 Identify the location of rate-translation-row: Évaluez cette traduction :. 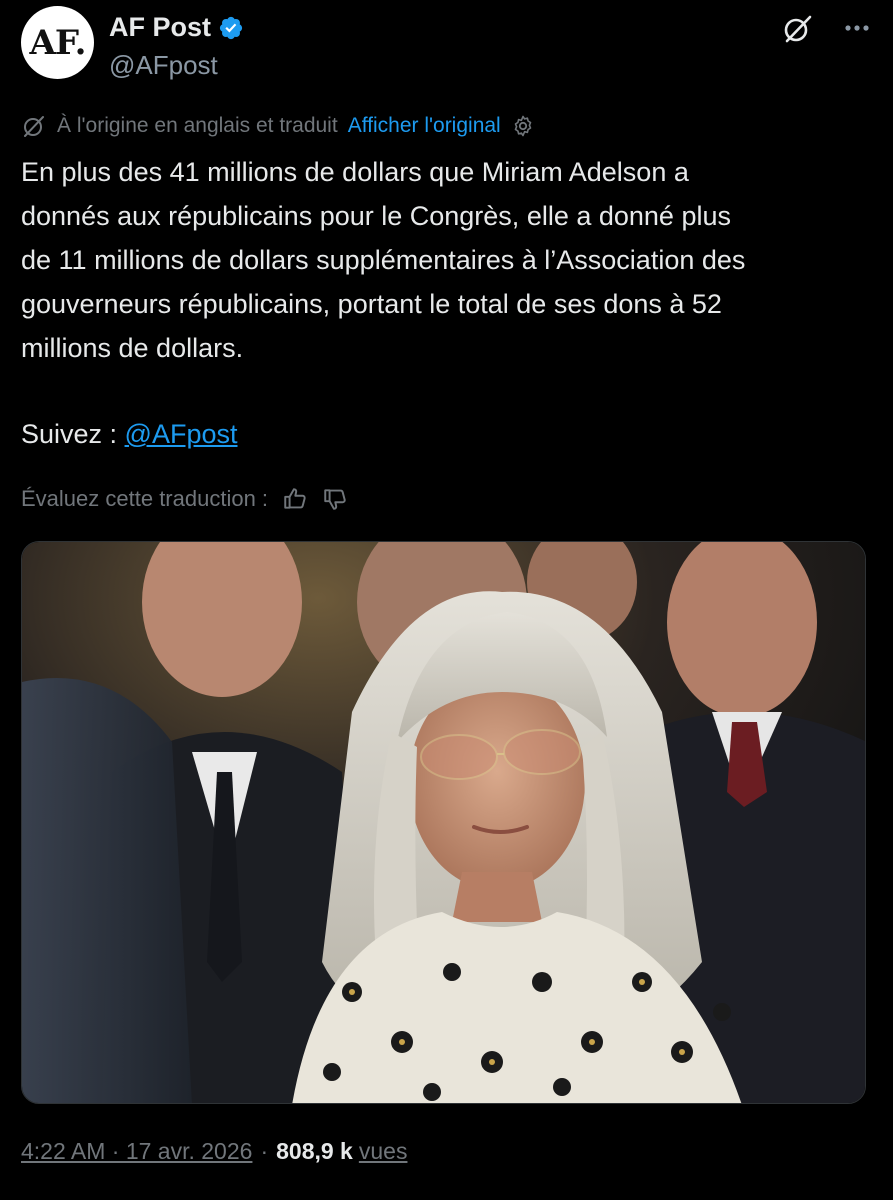
(184, 499).